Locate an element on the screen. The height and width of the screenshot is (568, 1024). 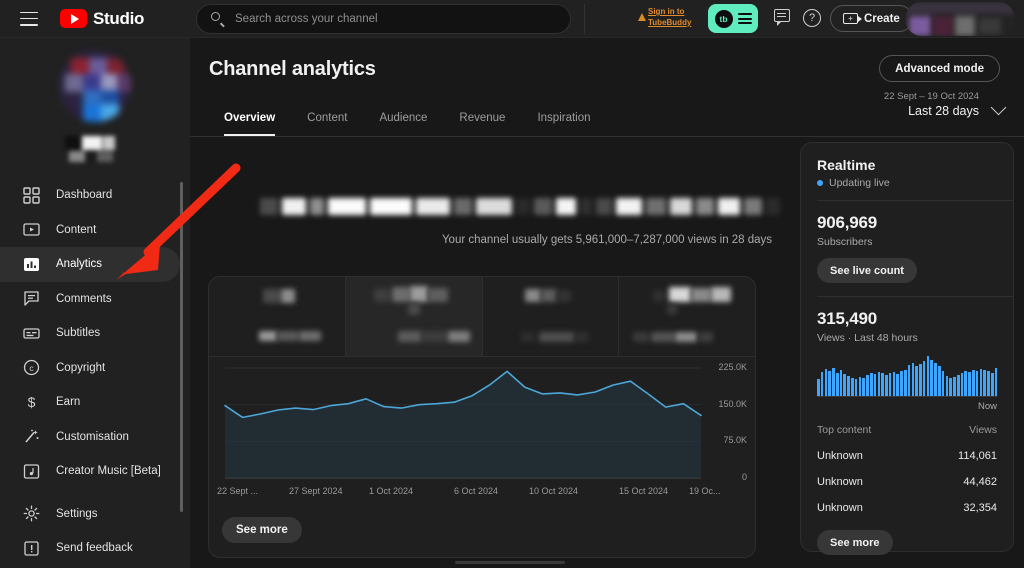
chart-x-tick: 1 Oct 2024 is located at coordinates (391, 491).